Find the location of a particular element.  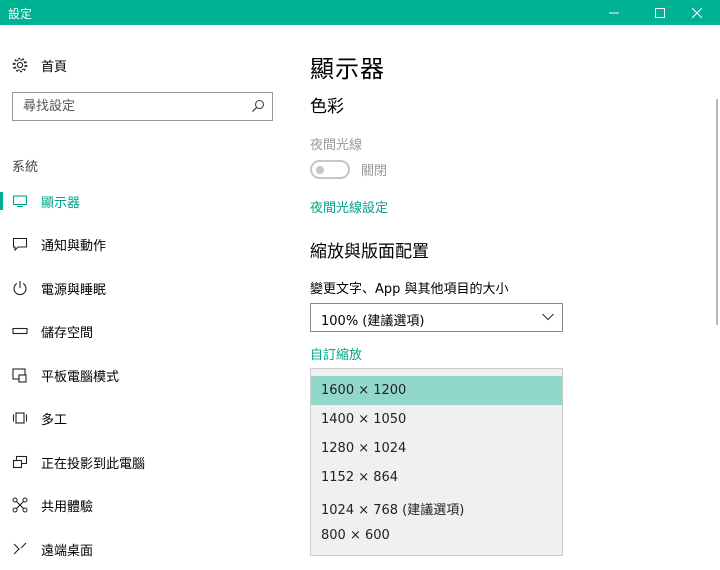

sidebar-item-label: 多工 is located at coordinates (54, 420).